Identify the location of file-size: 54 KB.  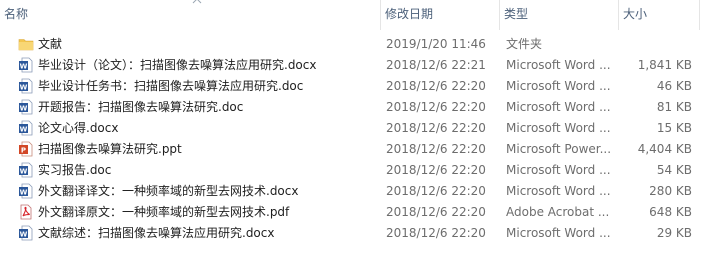
(674, 170).